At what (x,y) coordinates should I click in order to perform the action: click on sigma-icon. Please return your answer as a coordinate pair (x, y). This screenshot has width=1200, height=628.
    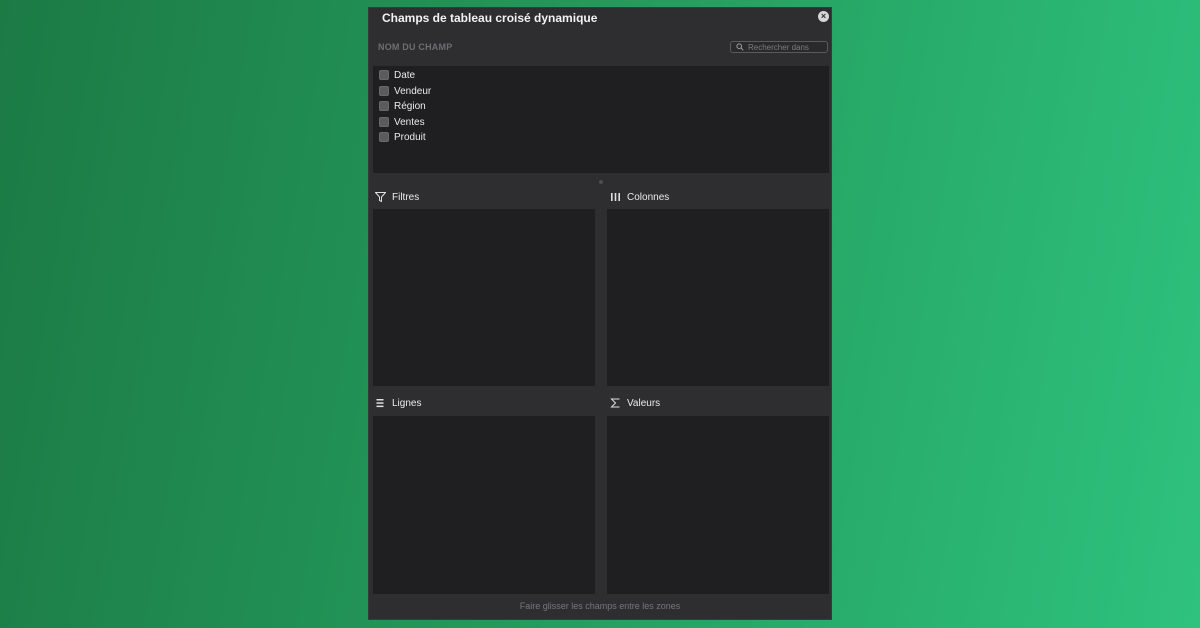
    Looking at the image, I should click on (615, 403).